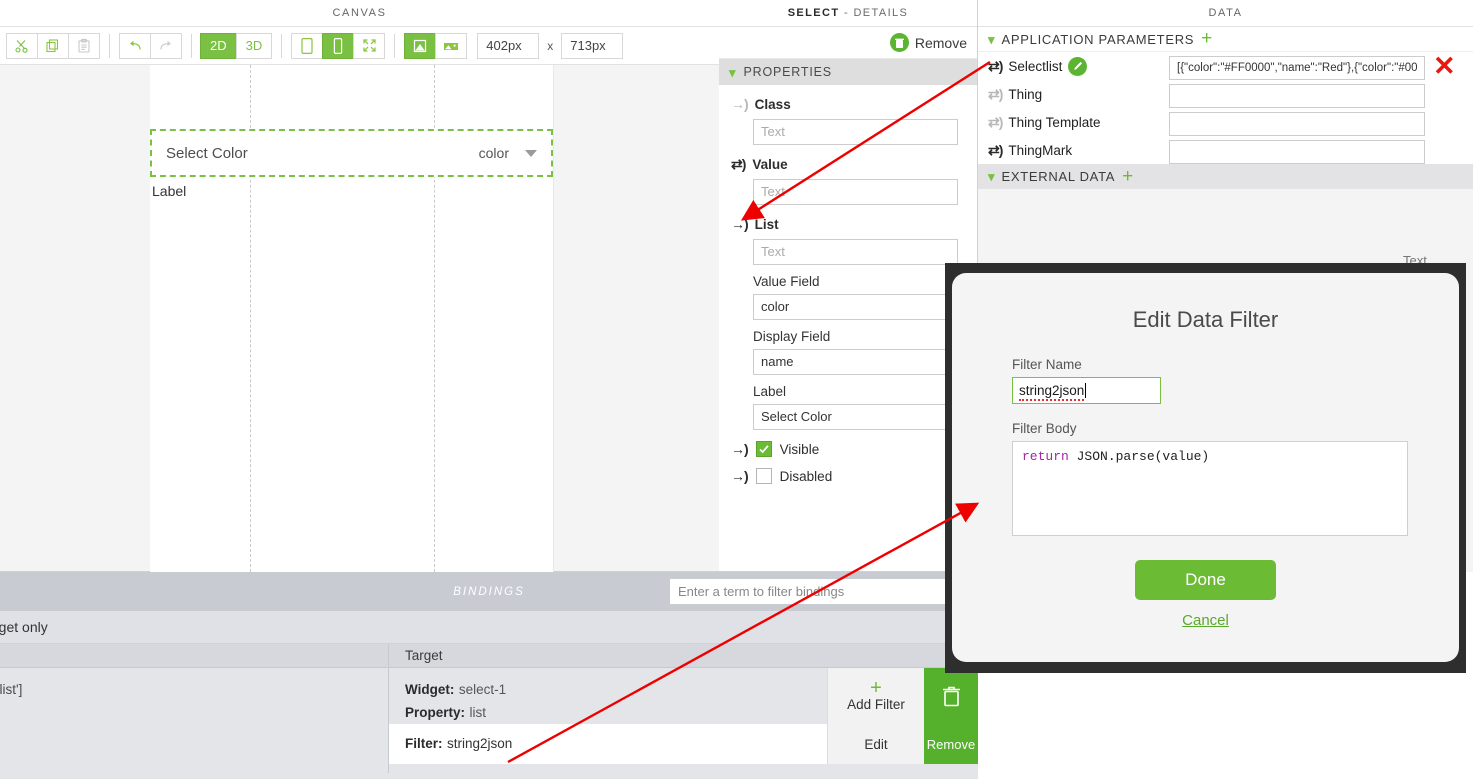 This screenshot has height=779, width=1473. What do you see at coordinates (848, 72) in the screenshot?
I see `properties-section-header: ▾ PROPERTIES` at bounding box center [848, 72].